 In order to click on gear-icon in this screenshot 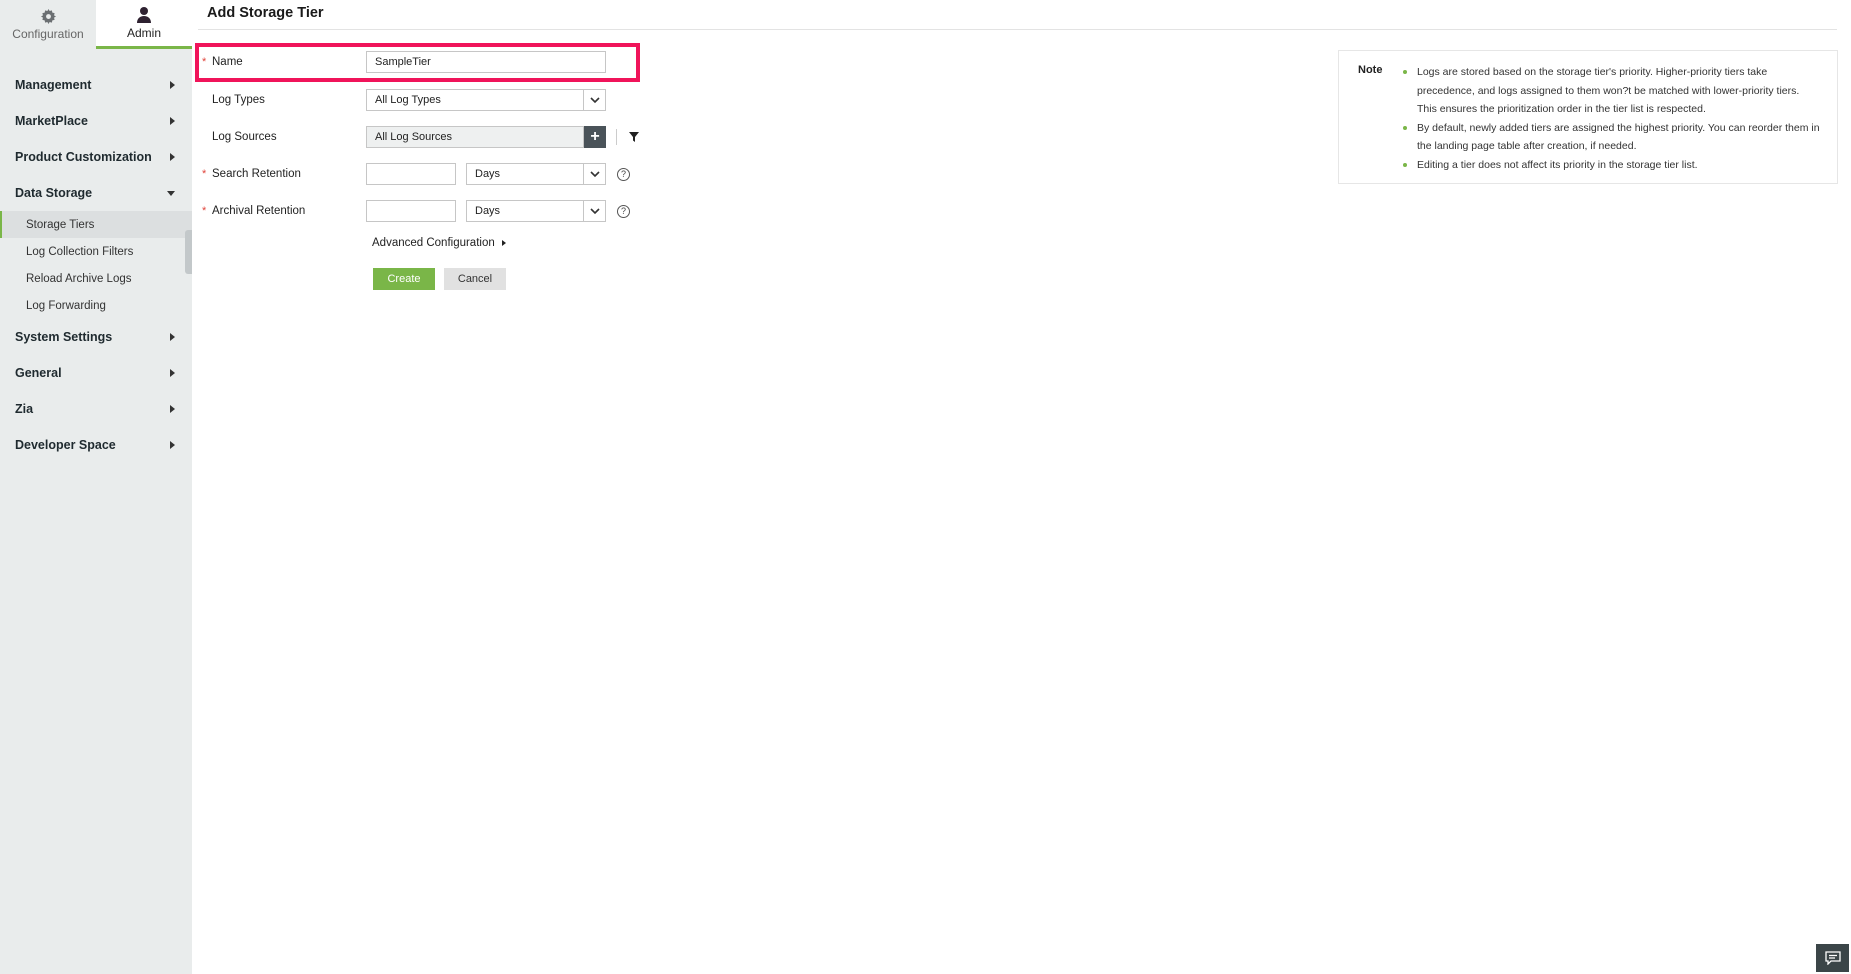, I will do `click(48, 16)`.